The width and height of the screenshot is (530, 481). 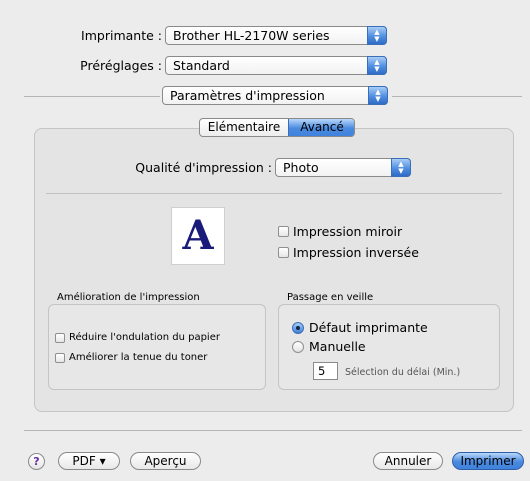 What do you see at coordinates (408, 461) in the screenshot?
I see `cancel-button: Annuler` at bounding box center [408, 461].